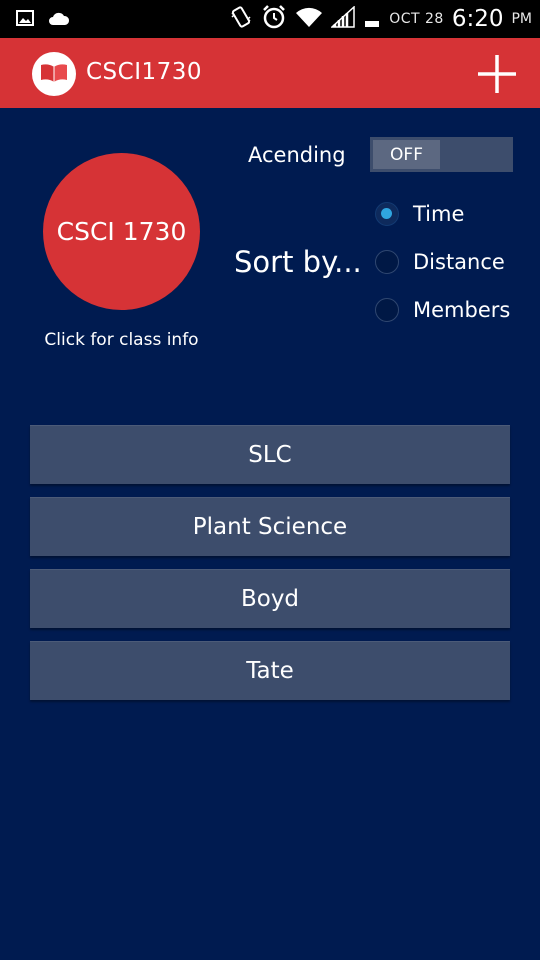 The image size is (540, 960). I want to click on status-bar-right: OCT 28 6:20 PM, so click(380, 19).